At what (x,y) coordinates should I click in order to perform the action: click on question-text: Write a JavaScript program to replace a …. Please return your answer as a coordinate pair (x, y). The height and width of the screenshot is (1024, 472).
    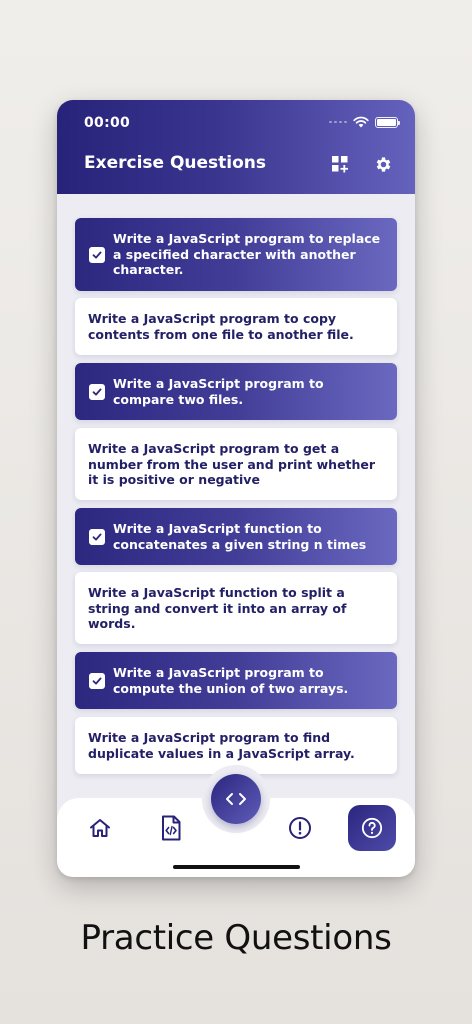
    Looking at the image, I should click on (247, 254).